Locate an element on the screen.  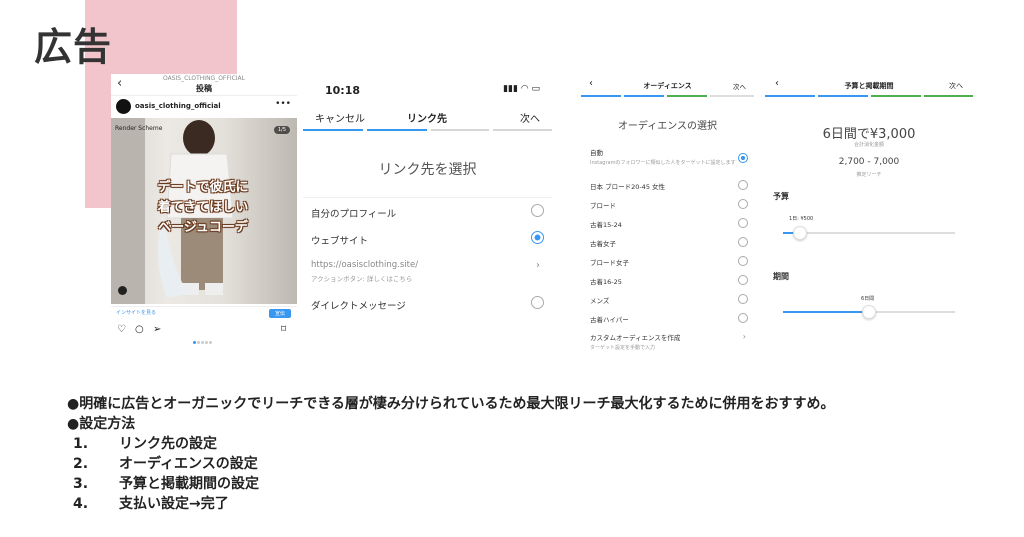
audience-option: 日本 ブロード20-45 女性 is located at coordinates (669, 185).